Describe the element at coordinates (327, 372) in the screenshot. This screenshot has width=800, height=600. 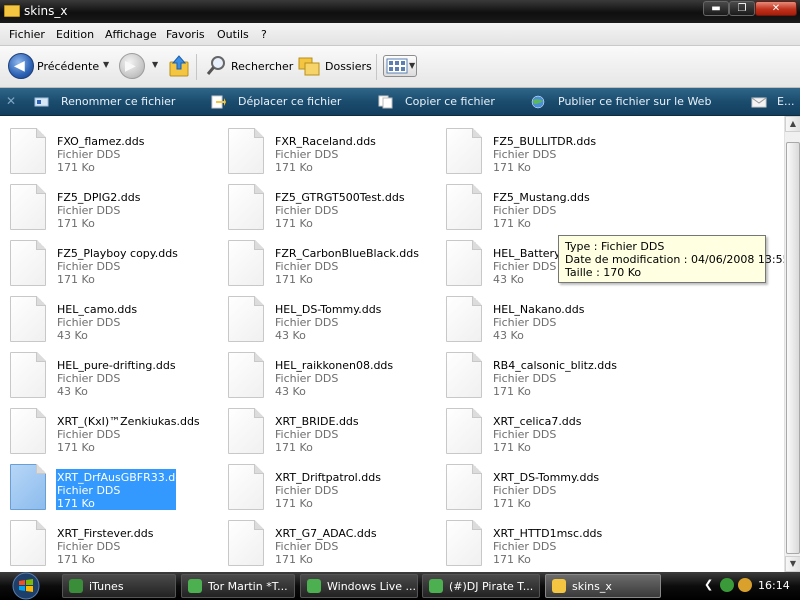
I see `file-item: HEL_raikkonen08.dds Fichier DDS 43 Ko` at that location.